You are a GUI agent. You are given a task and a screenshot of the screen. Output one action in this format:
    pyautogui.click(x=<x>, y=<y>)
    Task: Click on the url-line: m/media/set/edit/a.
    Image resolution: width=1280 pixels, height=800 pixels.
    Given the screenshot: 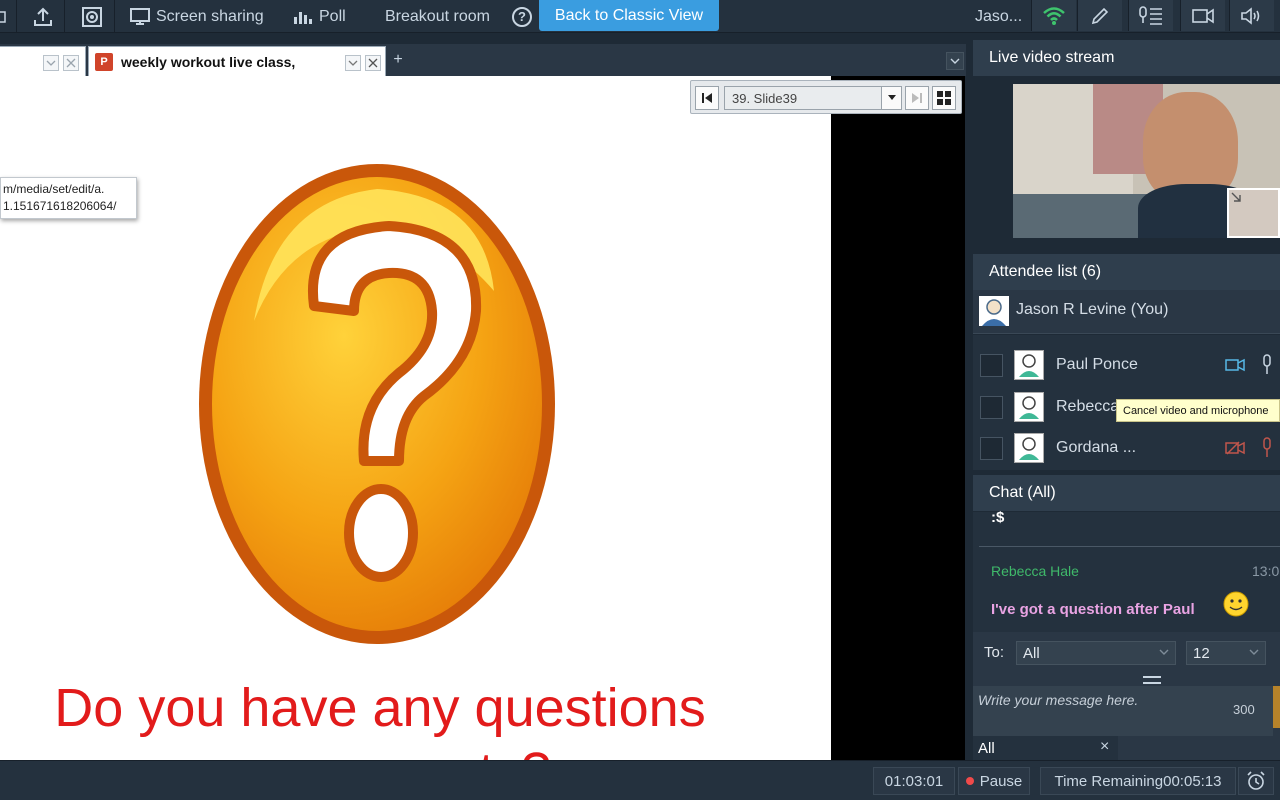 What is the action you would take?
    pyautogui.click(x=54, y=189)
    